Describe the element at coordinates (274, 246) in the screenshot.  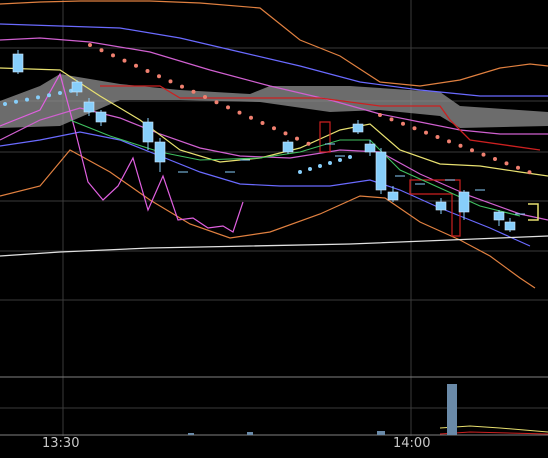
I see `long-ma` at that location.